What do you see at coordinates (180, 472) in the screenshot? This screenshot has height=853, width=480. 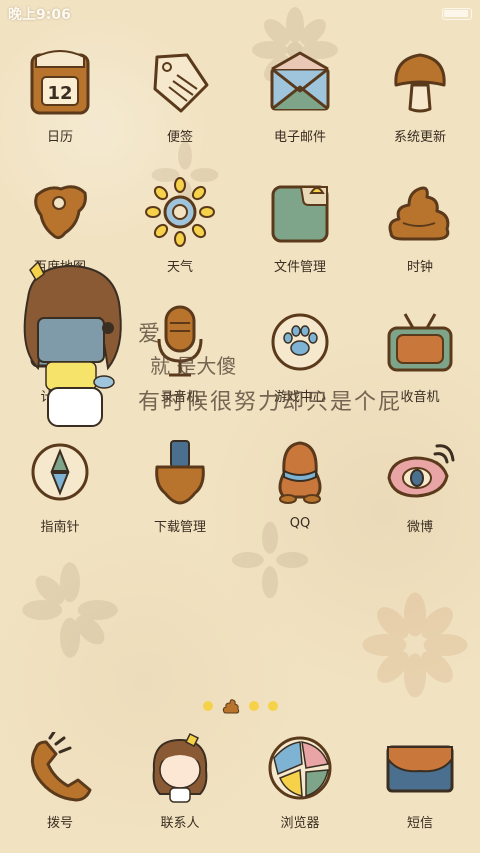 I see `download-icon` at bounding box center [180, 472].